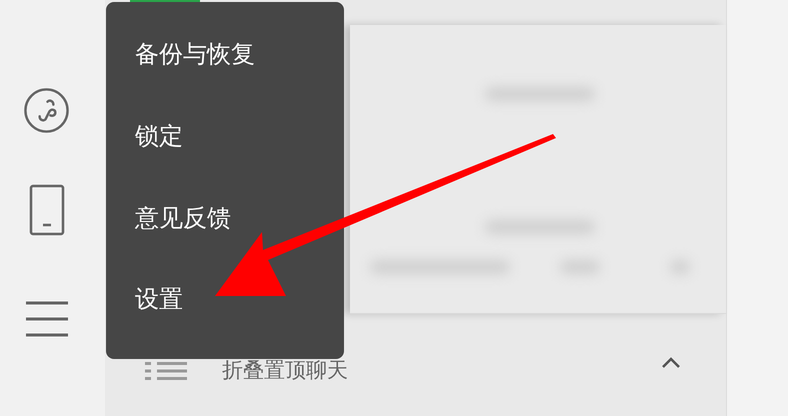 Image resolution: width=788 pixels, height=416 pixels. What do you see at coordinates (225, 155) in the screenshot?
I see `menu-item: 锁定` at bounding box center [225, 155].